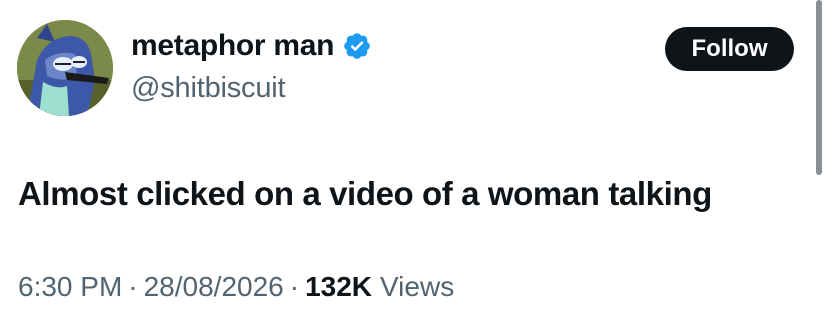 The height and width of the screenshot is (328, 828). What do you see at coordinates (251, 88) in the screenshot?
I see `author-handle: @shitbiscuit` at bounding box center [251, 88].